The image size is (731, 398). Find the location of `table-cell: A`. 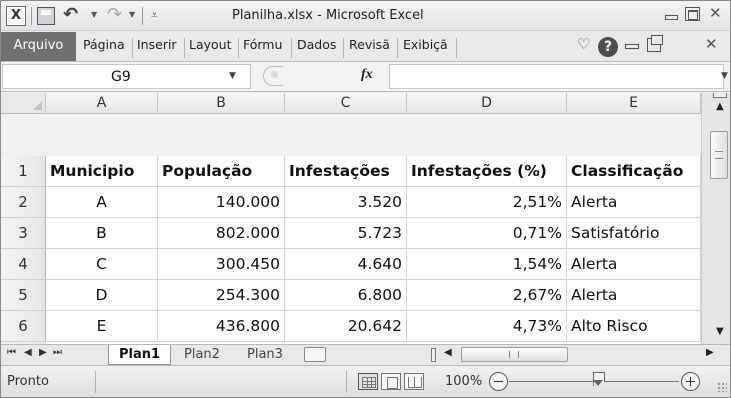

table-cell: A is located at coordinates (102, 202).